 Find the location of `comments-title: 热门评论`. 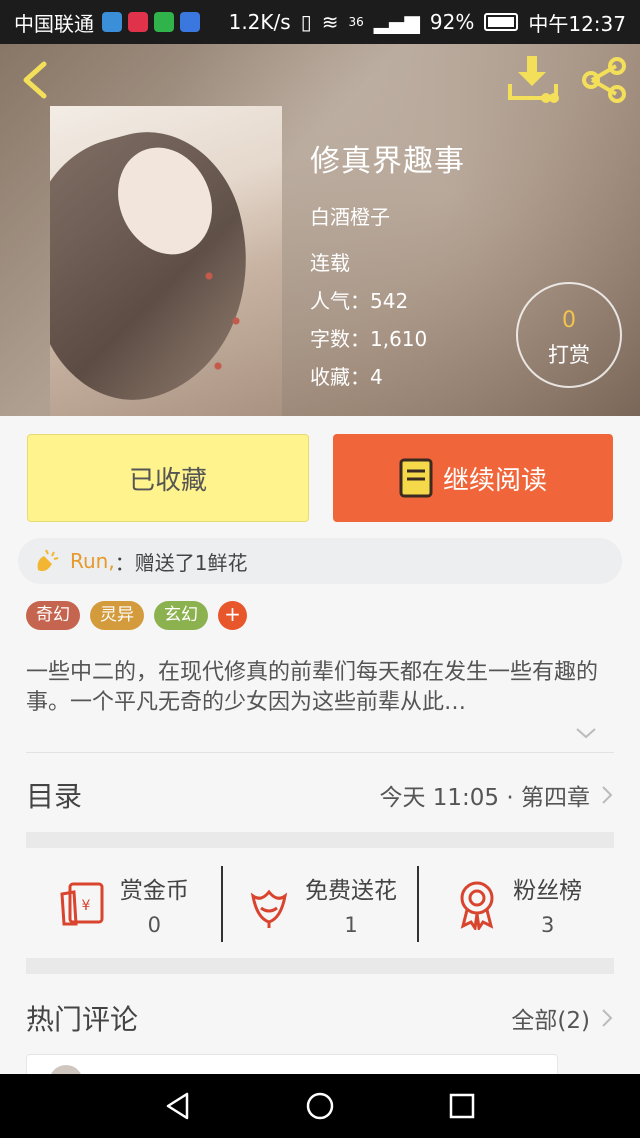

comments-title: 热门评论 is located at coordinates (82, 1019).